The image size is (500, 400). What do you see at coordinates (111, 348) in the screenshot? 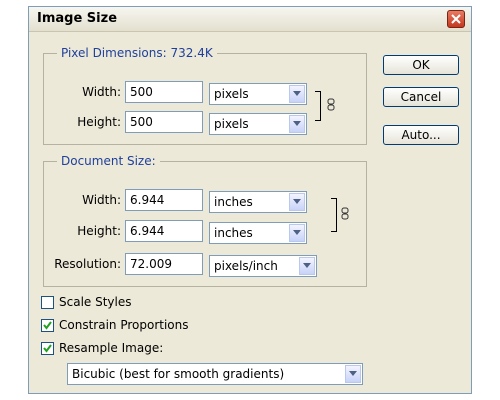
I see `resample-image-label: Resample Image:` at bounding box center [111, 348].